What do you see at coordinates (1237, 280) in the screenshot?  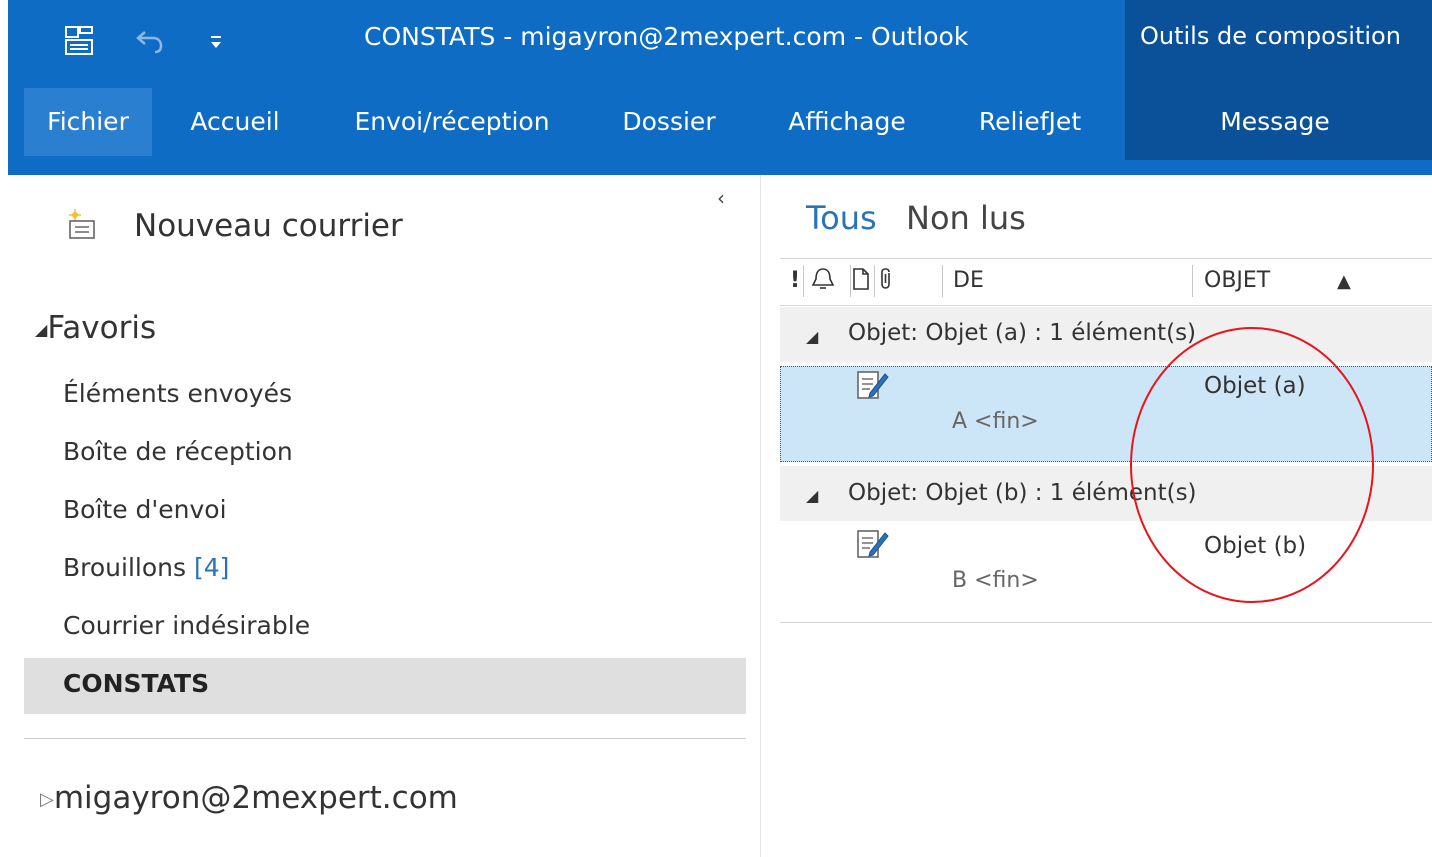 I see `subject-column-header: OBJET` at bounding box center [1237, 280].